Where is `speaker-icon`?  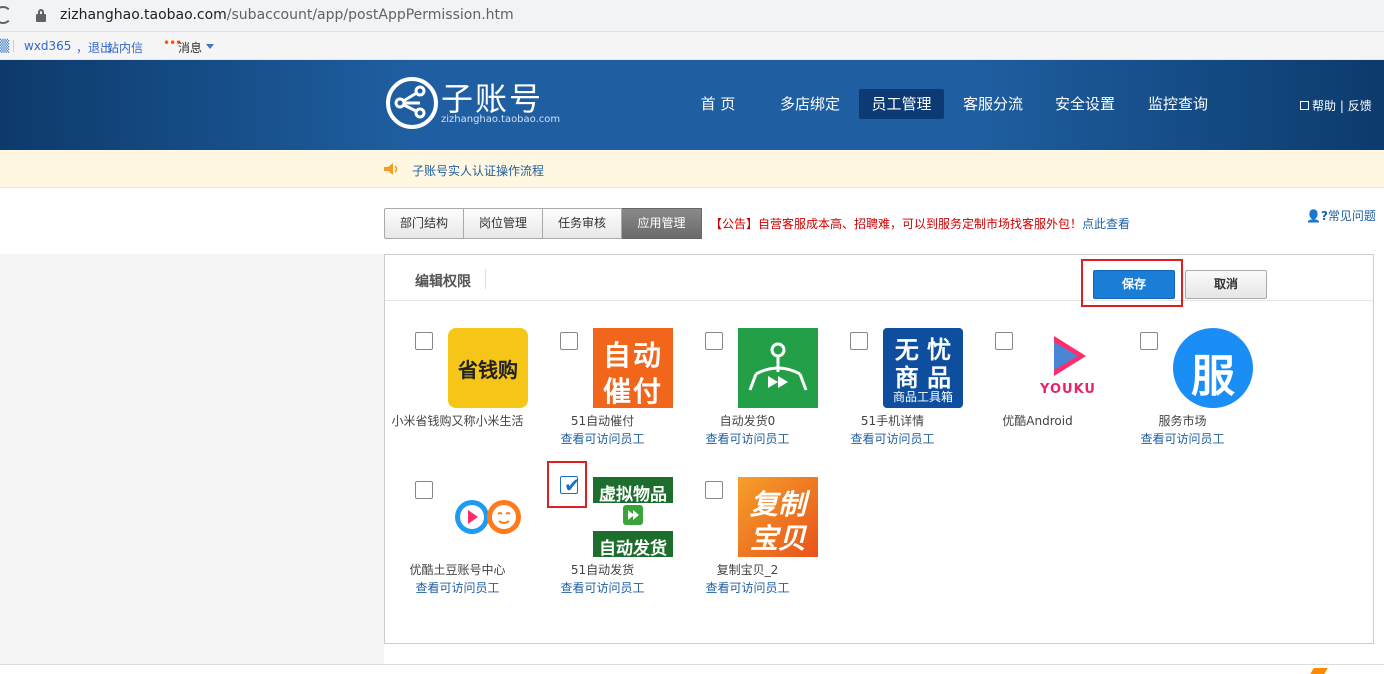
speaker-icon is located at coordinates (391, 169).